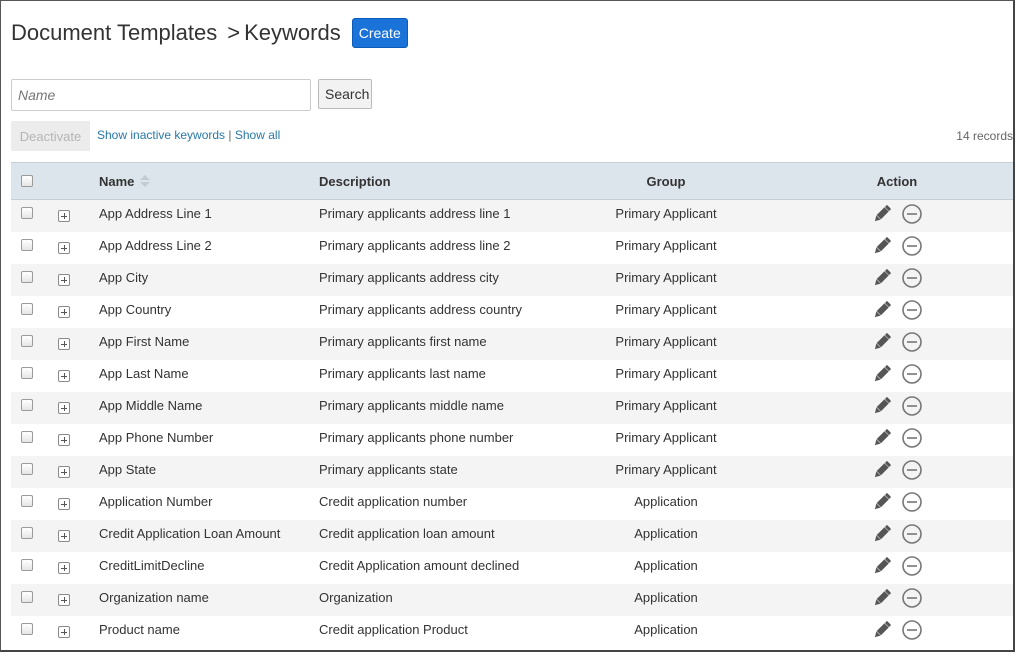  I want to click on search-button: Search, so click(345, 94).